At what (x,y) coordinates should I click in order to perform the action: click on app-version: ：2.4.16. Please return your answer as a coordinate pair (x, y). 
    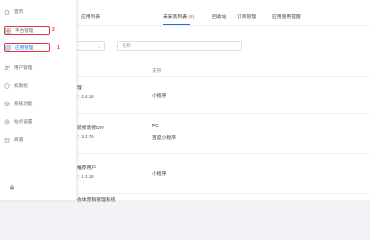
    Looking at the image, I should click on (85, 96).